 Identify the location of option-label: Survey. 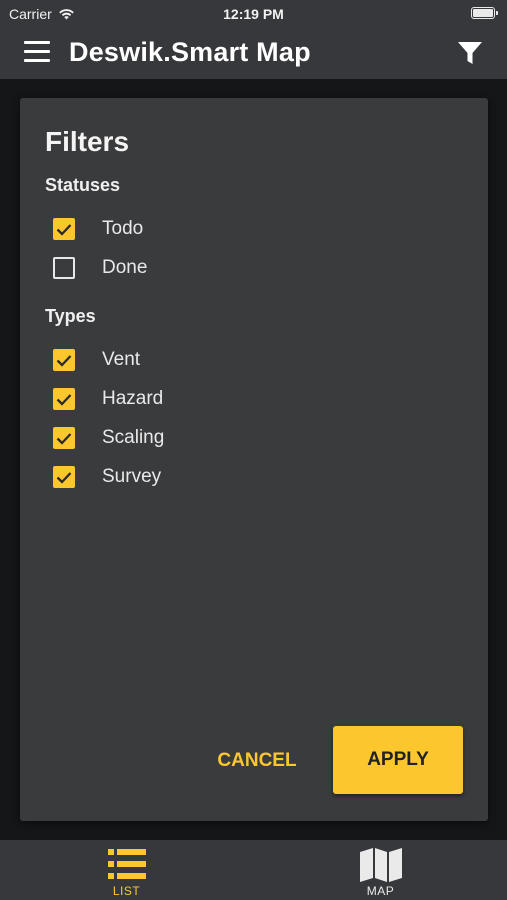
(132, 476).